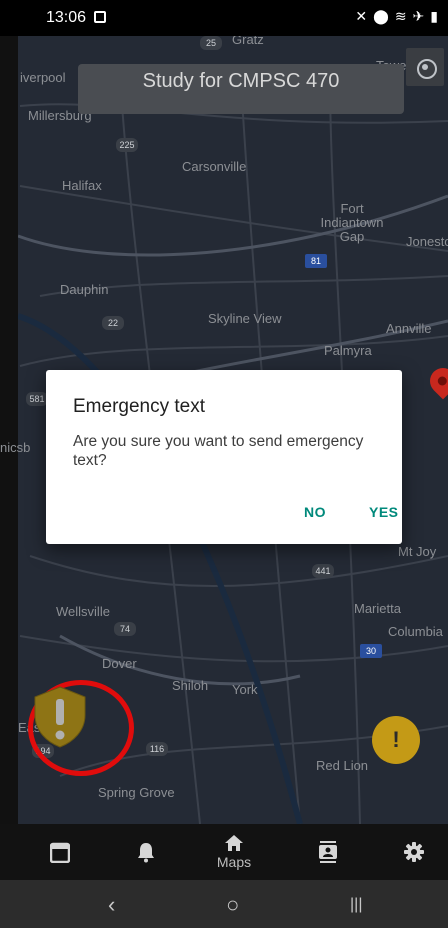  What do you see at coordinates (342, 765) in the screenshot?
I see `map-label: Red Lion` at bounding box center [342, 765].